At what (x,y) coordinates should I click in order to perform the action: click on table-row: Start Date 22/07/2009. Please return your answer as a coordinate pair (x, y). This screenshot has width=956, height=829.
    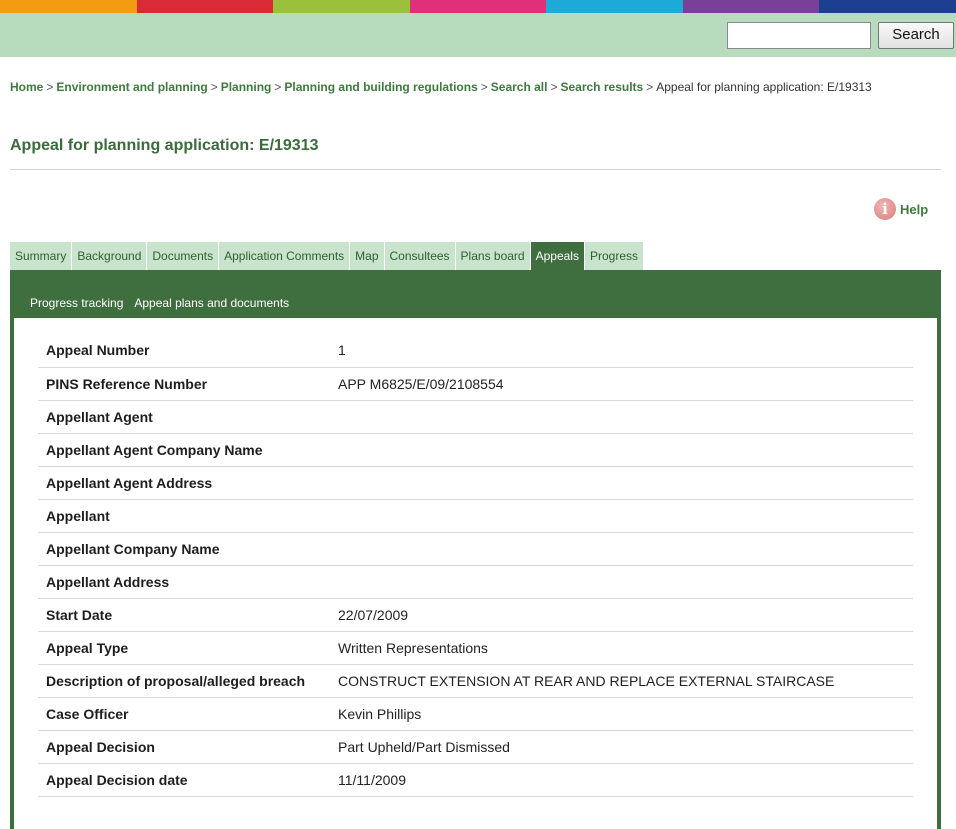
    Looking at the image, I should click on (475, 615).